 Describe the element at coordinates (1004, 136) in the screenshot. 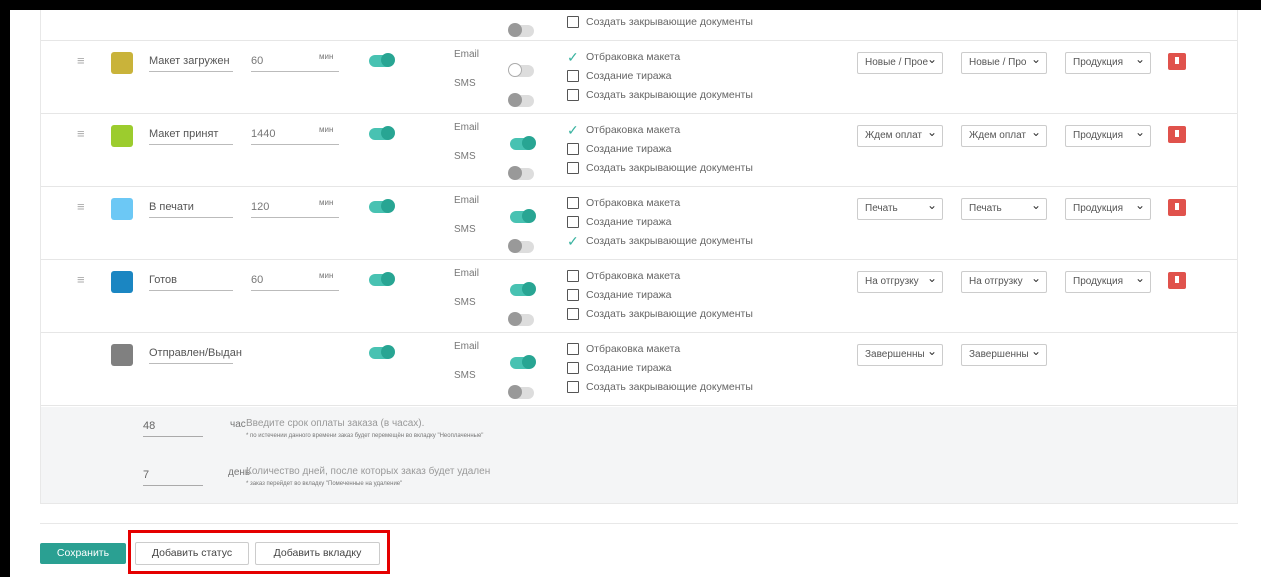

I see `status-select-2: Ждем оплат` at that location.